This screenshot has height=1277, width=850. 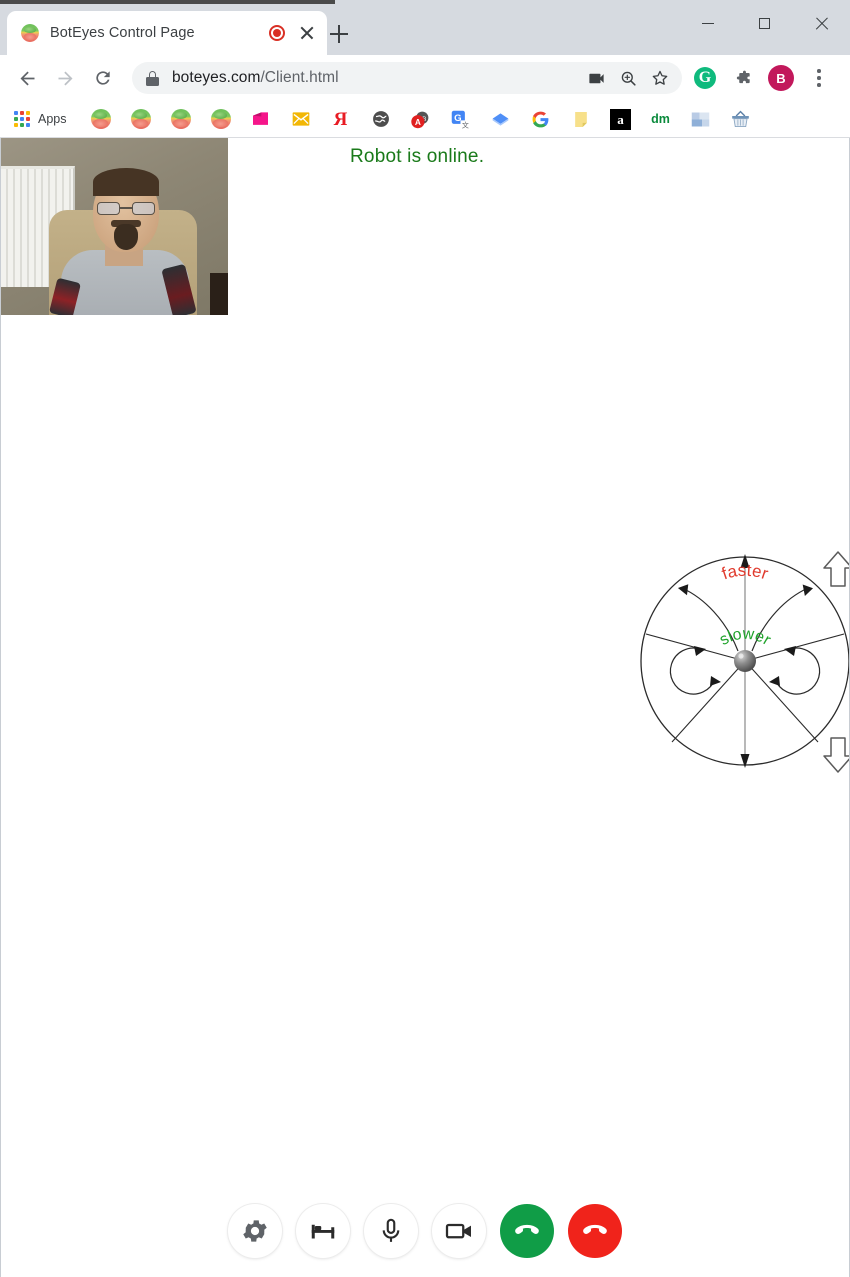 I want to click on avatar: B, so click(x=781, y=78).